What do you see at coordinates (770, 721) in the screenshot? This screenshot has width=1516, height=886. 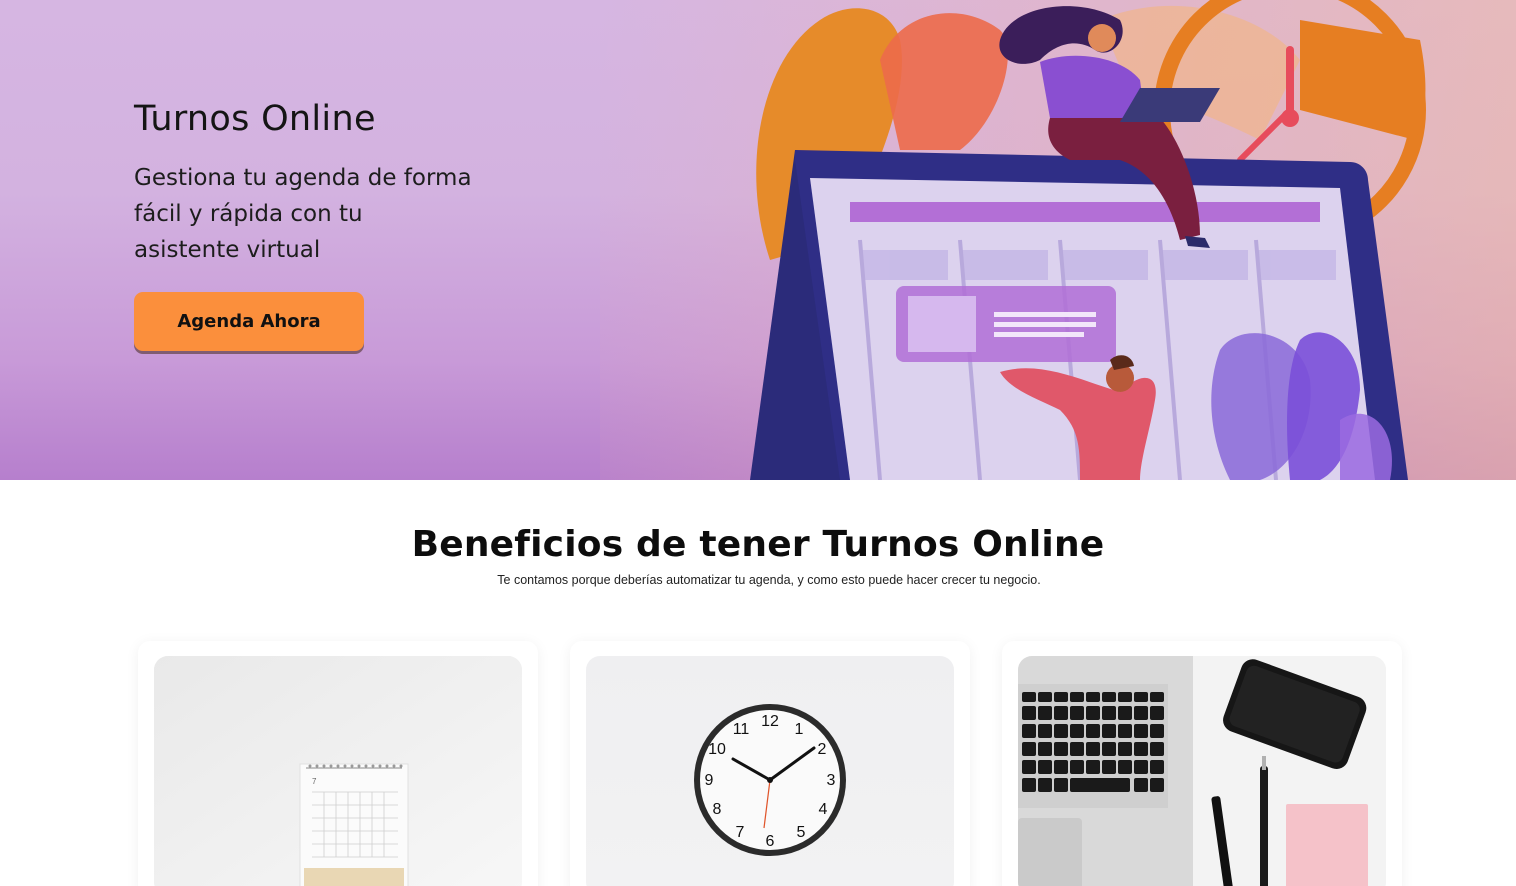 I see `svg-text: 12` at bounding box center [770, 721].